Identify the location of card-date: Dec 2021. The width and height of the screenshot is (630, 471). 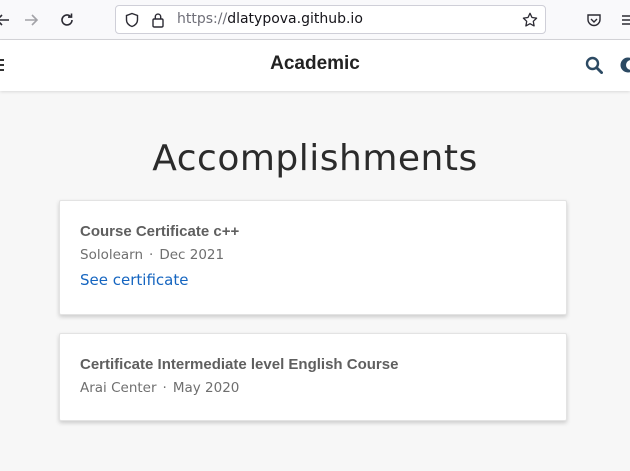
(192, 255).